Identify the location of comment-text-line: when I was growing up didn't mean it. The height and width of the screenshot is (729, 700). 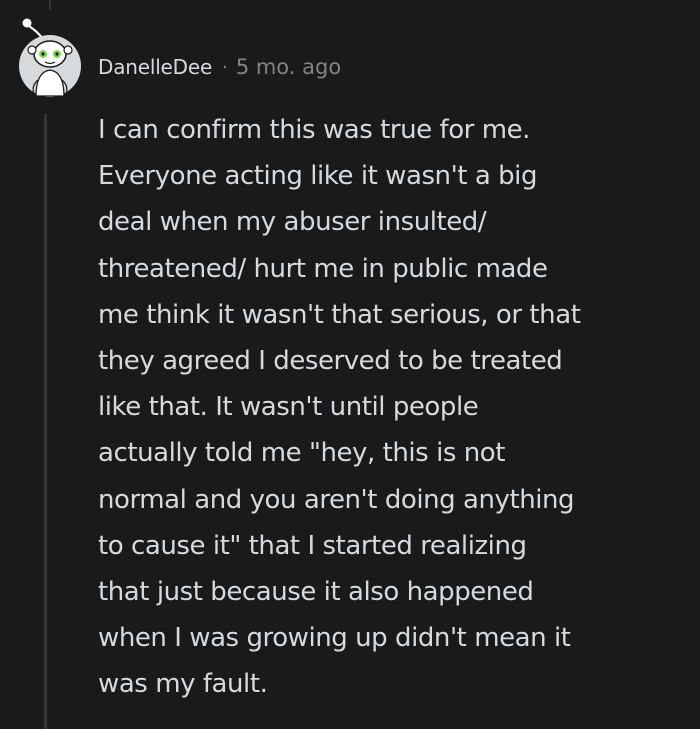
(334, 638).